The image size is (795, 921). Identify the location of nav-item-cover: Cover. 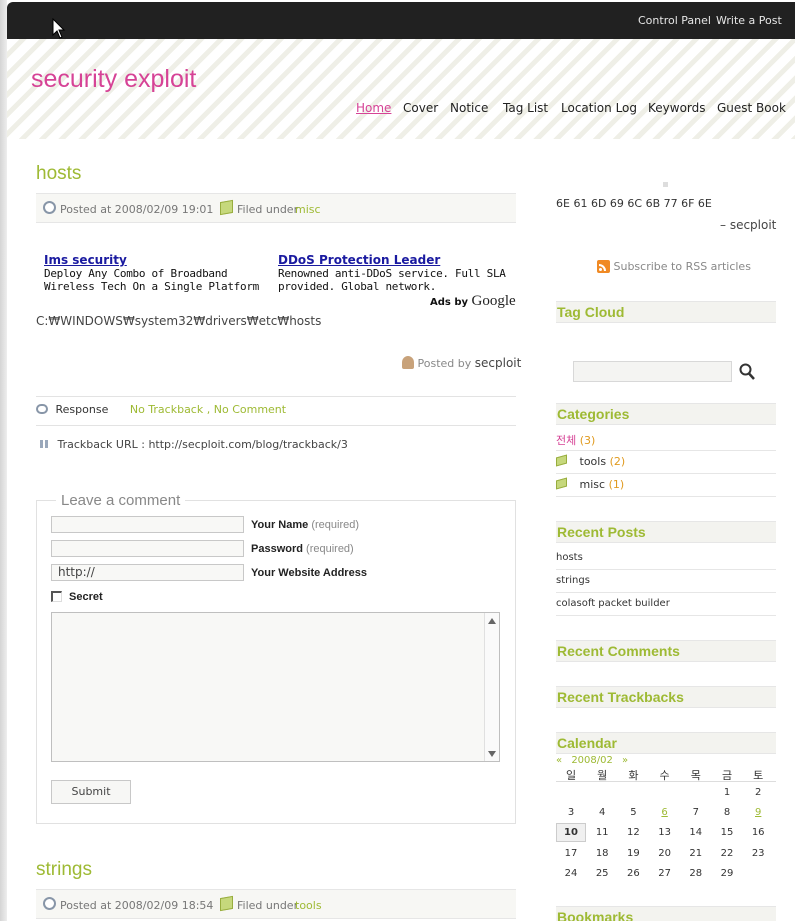
(420, 108).